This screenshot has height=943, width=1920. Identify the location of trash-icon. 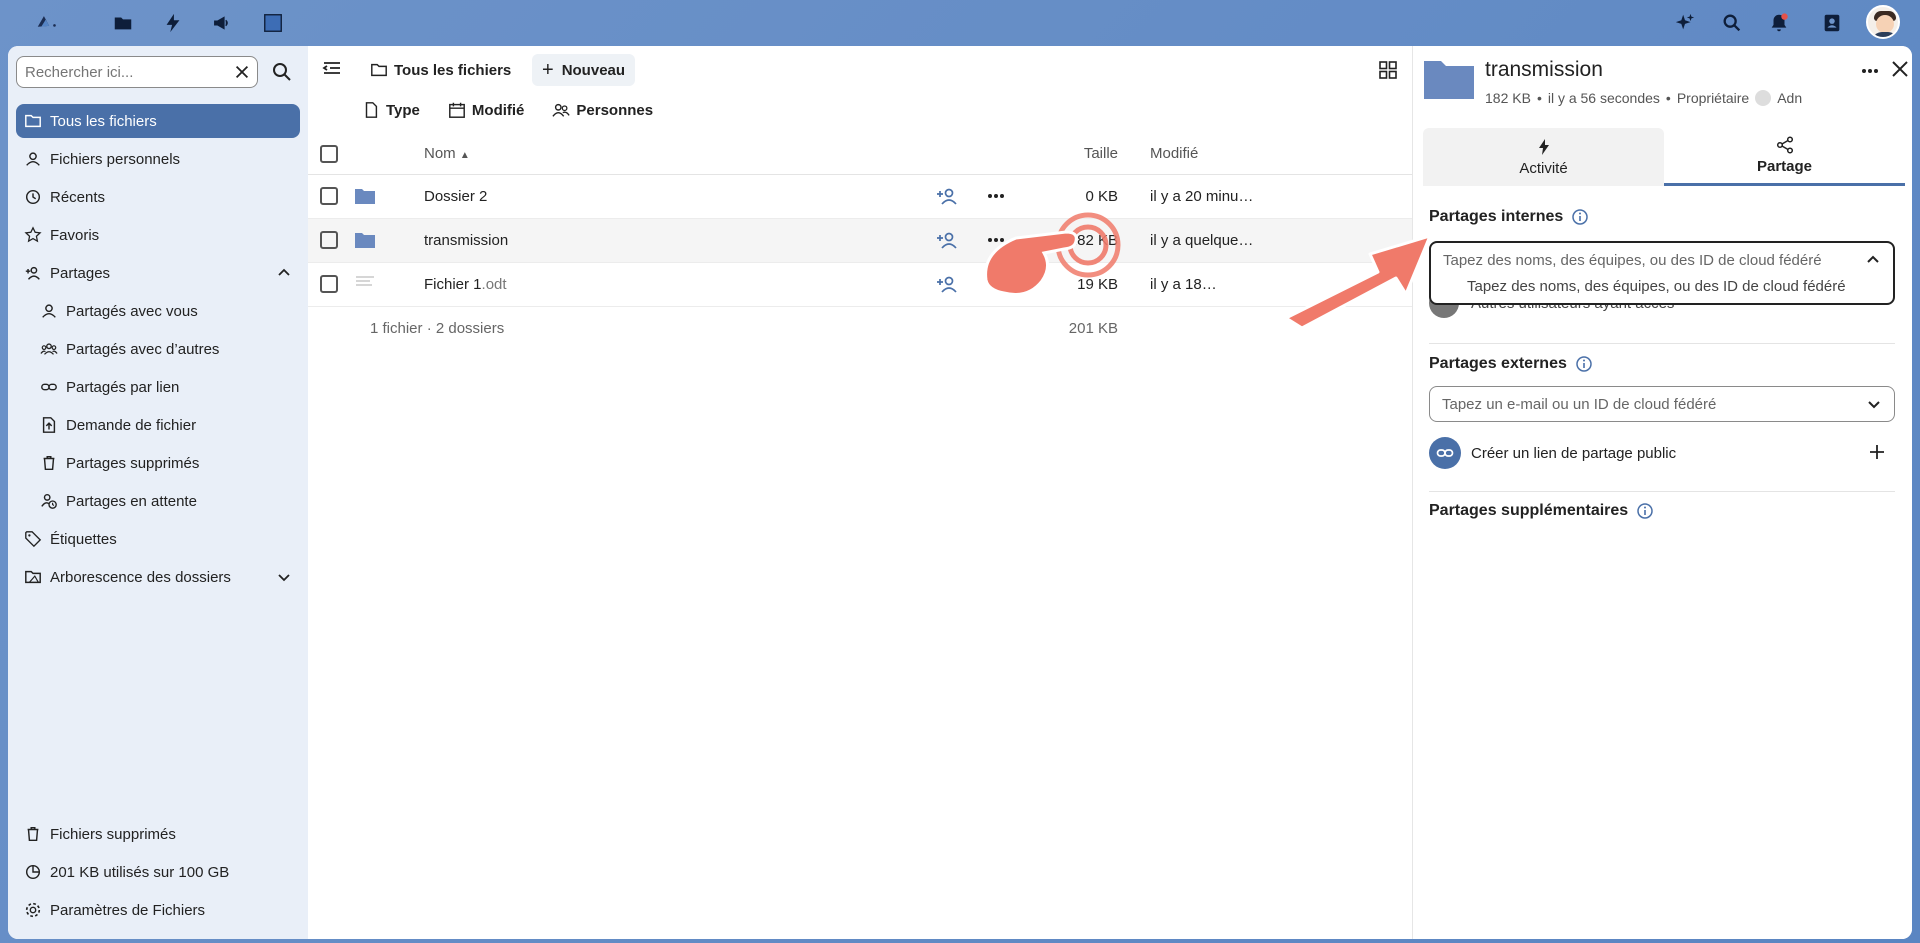
(33, 834).